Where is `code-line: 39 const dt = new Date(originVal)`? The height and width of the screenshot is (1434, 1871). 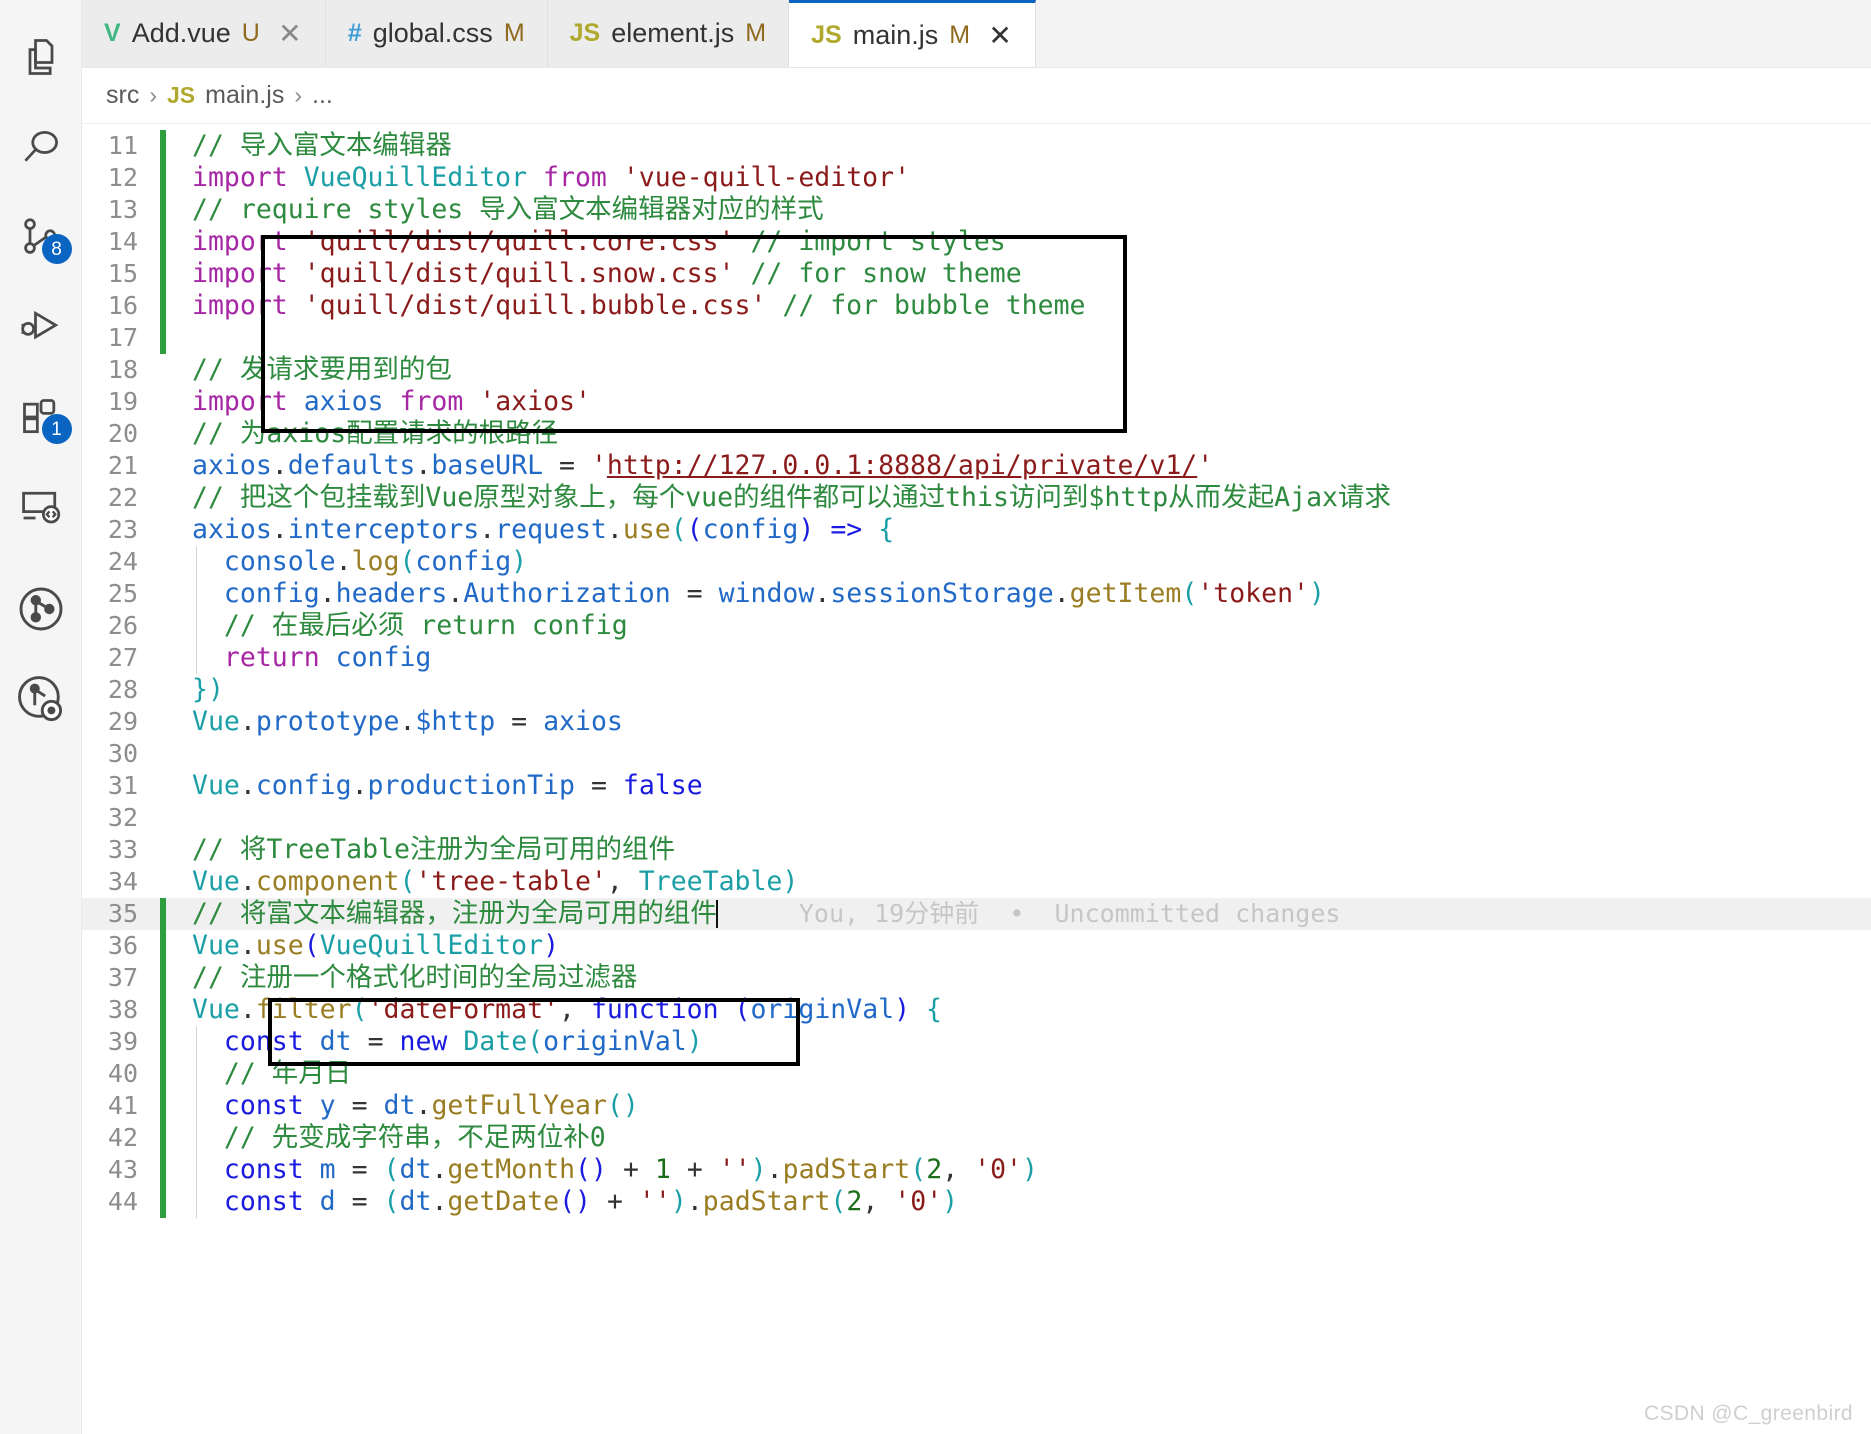 code-line: 39 const dt = new Date(originVal) is located at coordinates (976, 1042).